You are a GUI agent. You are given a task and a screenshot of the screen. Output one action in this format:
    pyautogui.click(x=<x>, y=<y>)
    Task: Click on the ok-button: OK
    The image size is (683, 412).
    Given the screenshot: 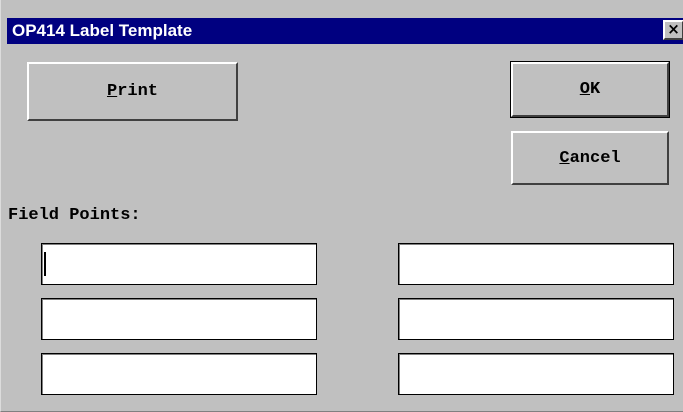 What is the action you would take?
    pyautogui.click(x=590, y=89)
    